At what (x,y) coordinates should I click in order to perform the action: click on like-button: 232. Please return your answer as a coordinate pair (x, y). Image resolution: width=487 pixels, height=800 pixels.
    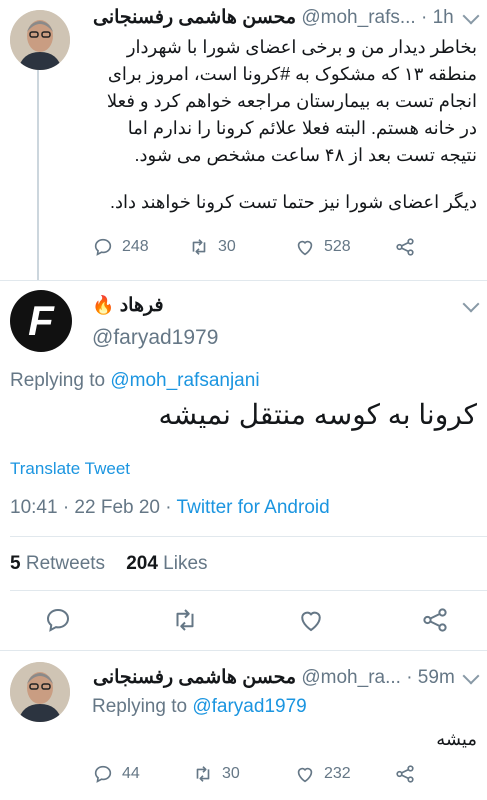
    Looking at the image, I should click on (322, 774).